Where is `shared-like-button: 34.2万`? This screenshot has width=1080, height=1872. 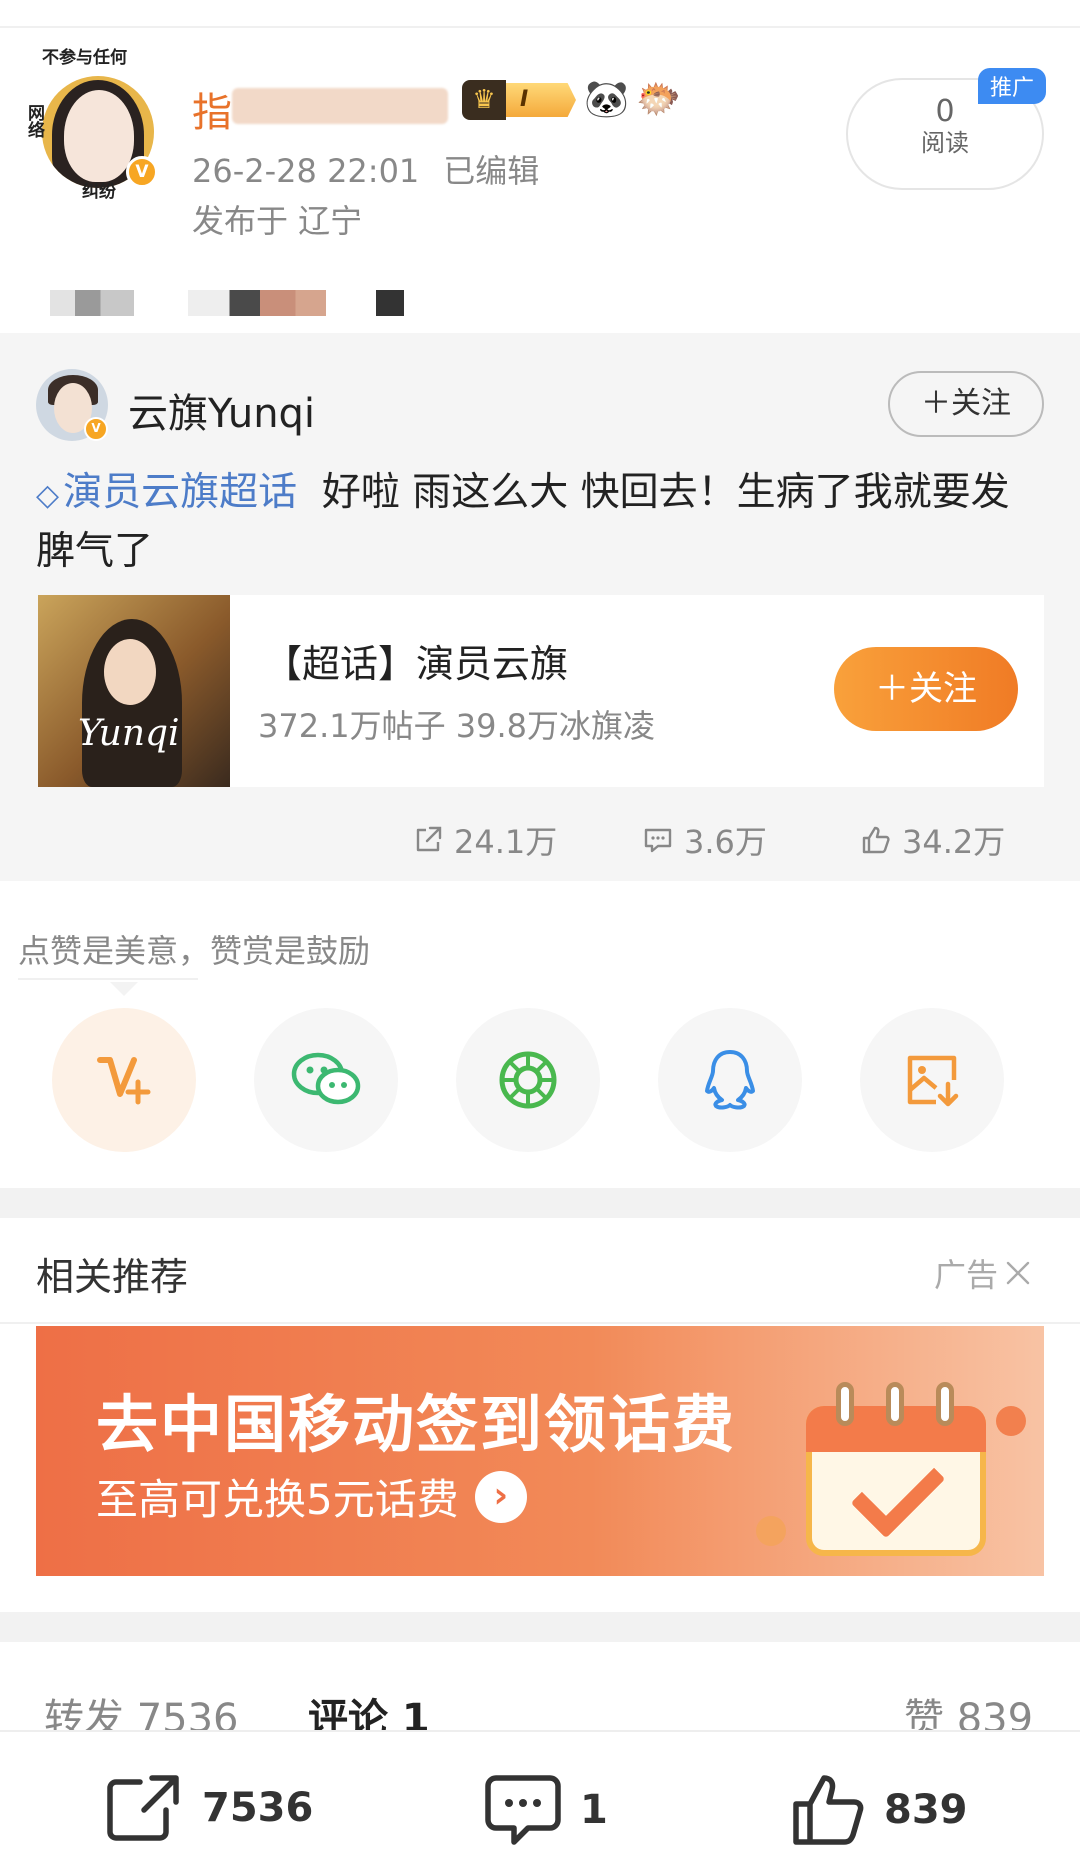 shared-like-button: 34.2万 is located at coordinates (932, 840).